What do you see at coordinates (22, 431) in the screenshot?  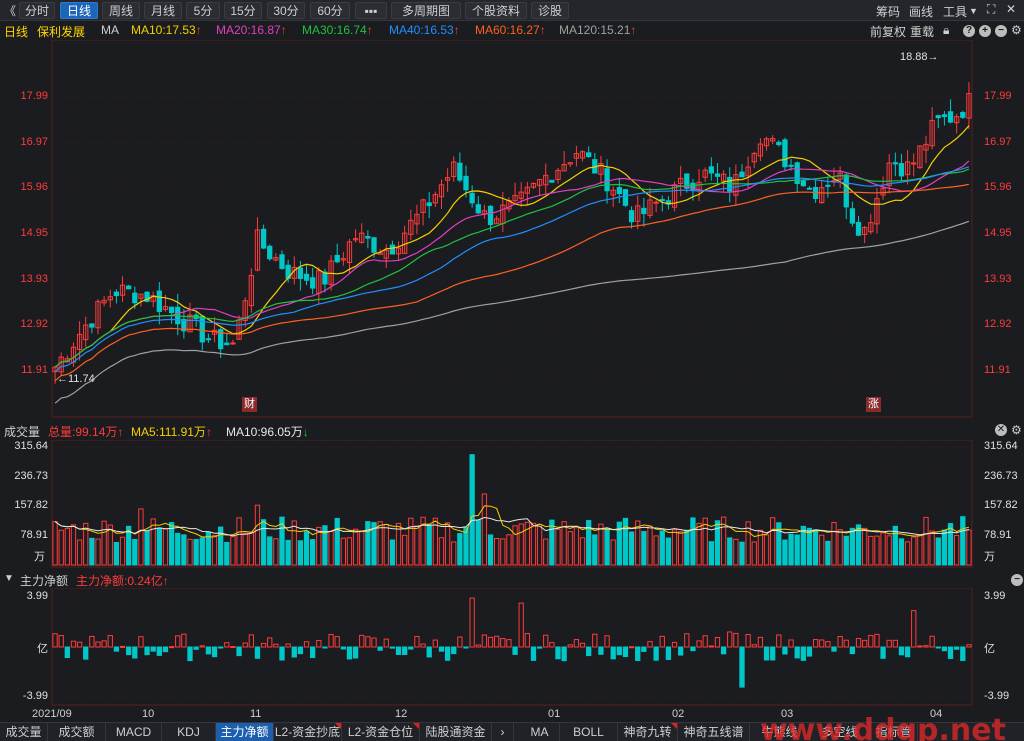 I see `volume-title: 成交量` at bounding box center [22, 431].